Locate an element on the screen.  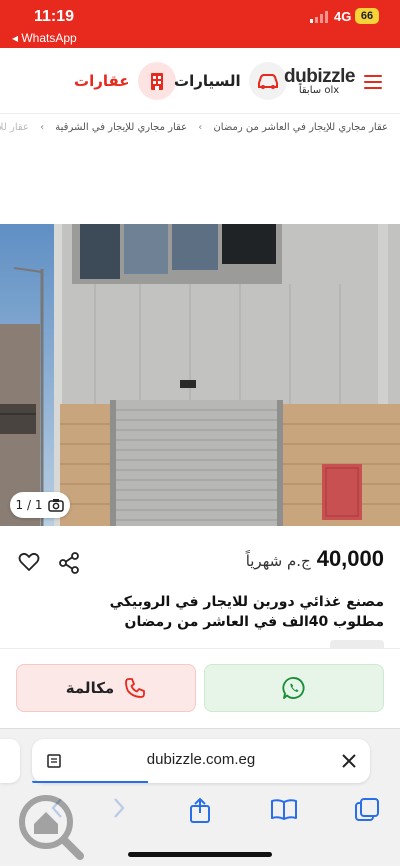
favorite-heart-icon is located at coordinates (29, 562).